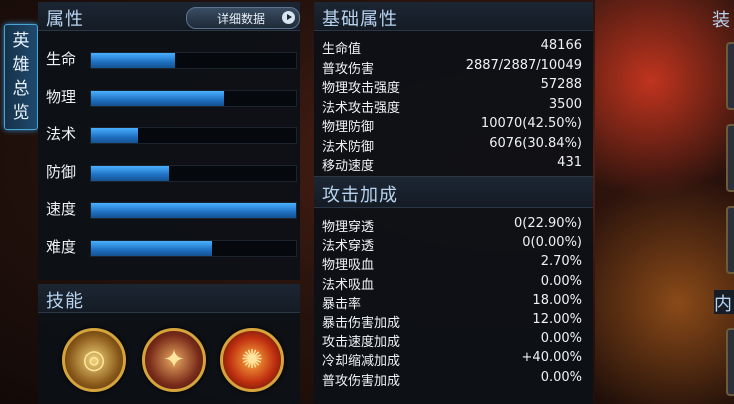 The height and width of the screenshot is (404, 734). I want to click on stat-row: 物理穿透 0(22.90%), so click(456, 225).